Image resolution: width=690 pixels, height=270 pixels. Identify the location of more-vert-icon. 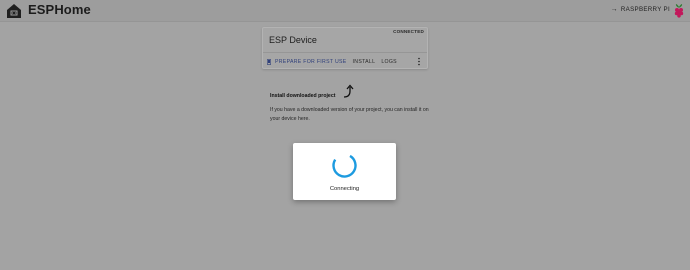
(419, 61).